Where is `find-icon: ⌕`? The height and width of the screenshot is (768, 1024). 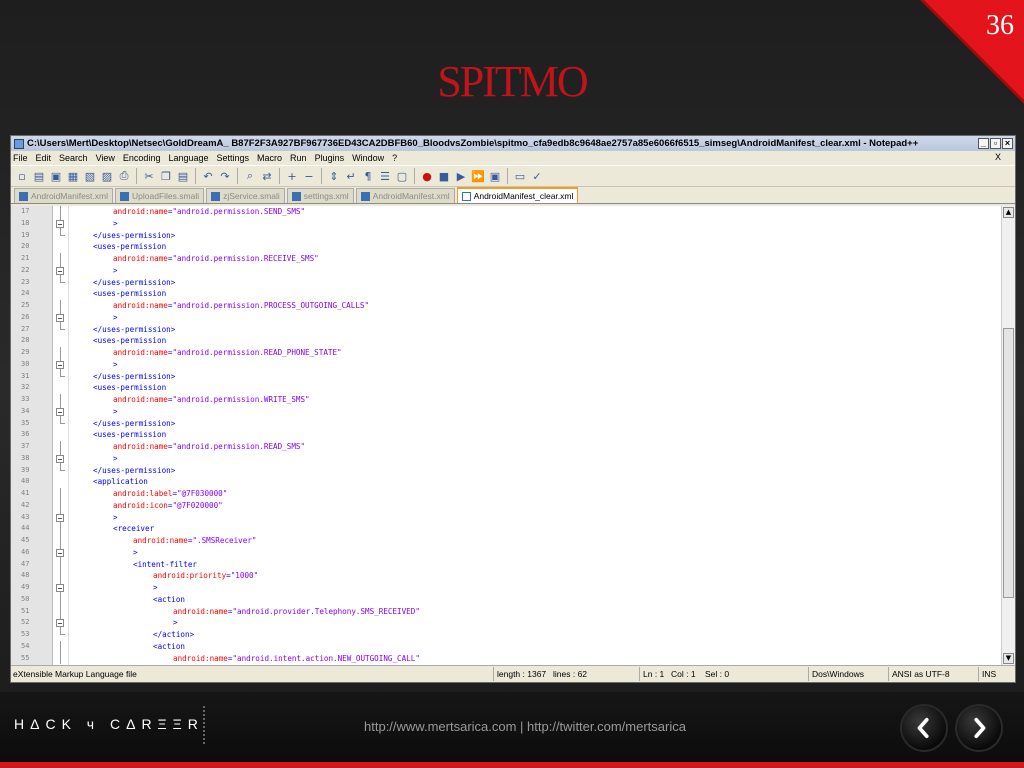 find-icon: ⌕ is located at coordinates (250, 176).